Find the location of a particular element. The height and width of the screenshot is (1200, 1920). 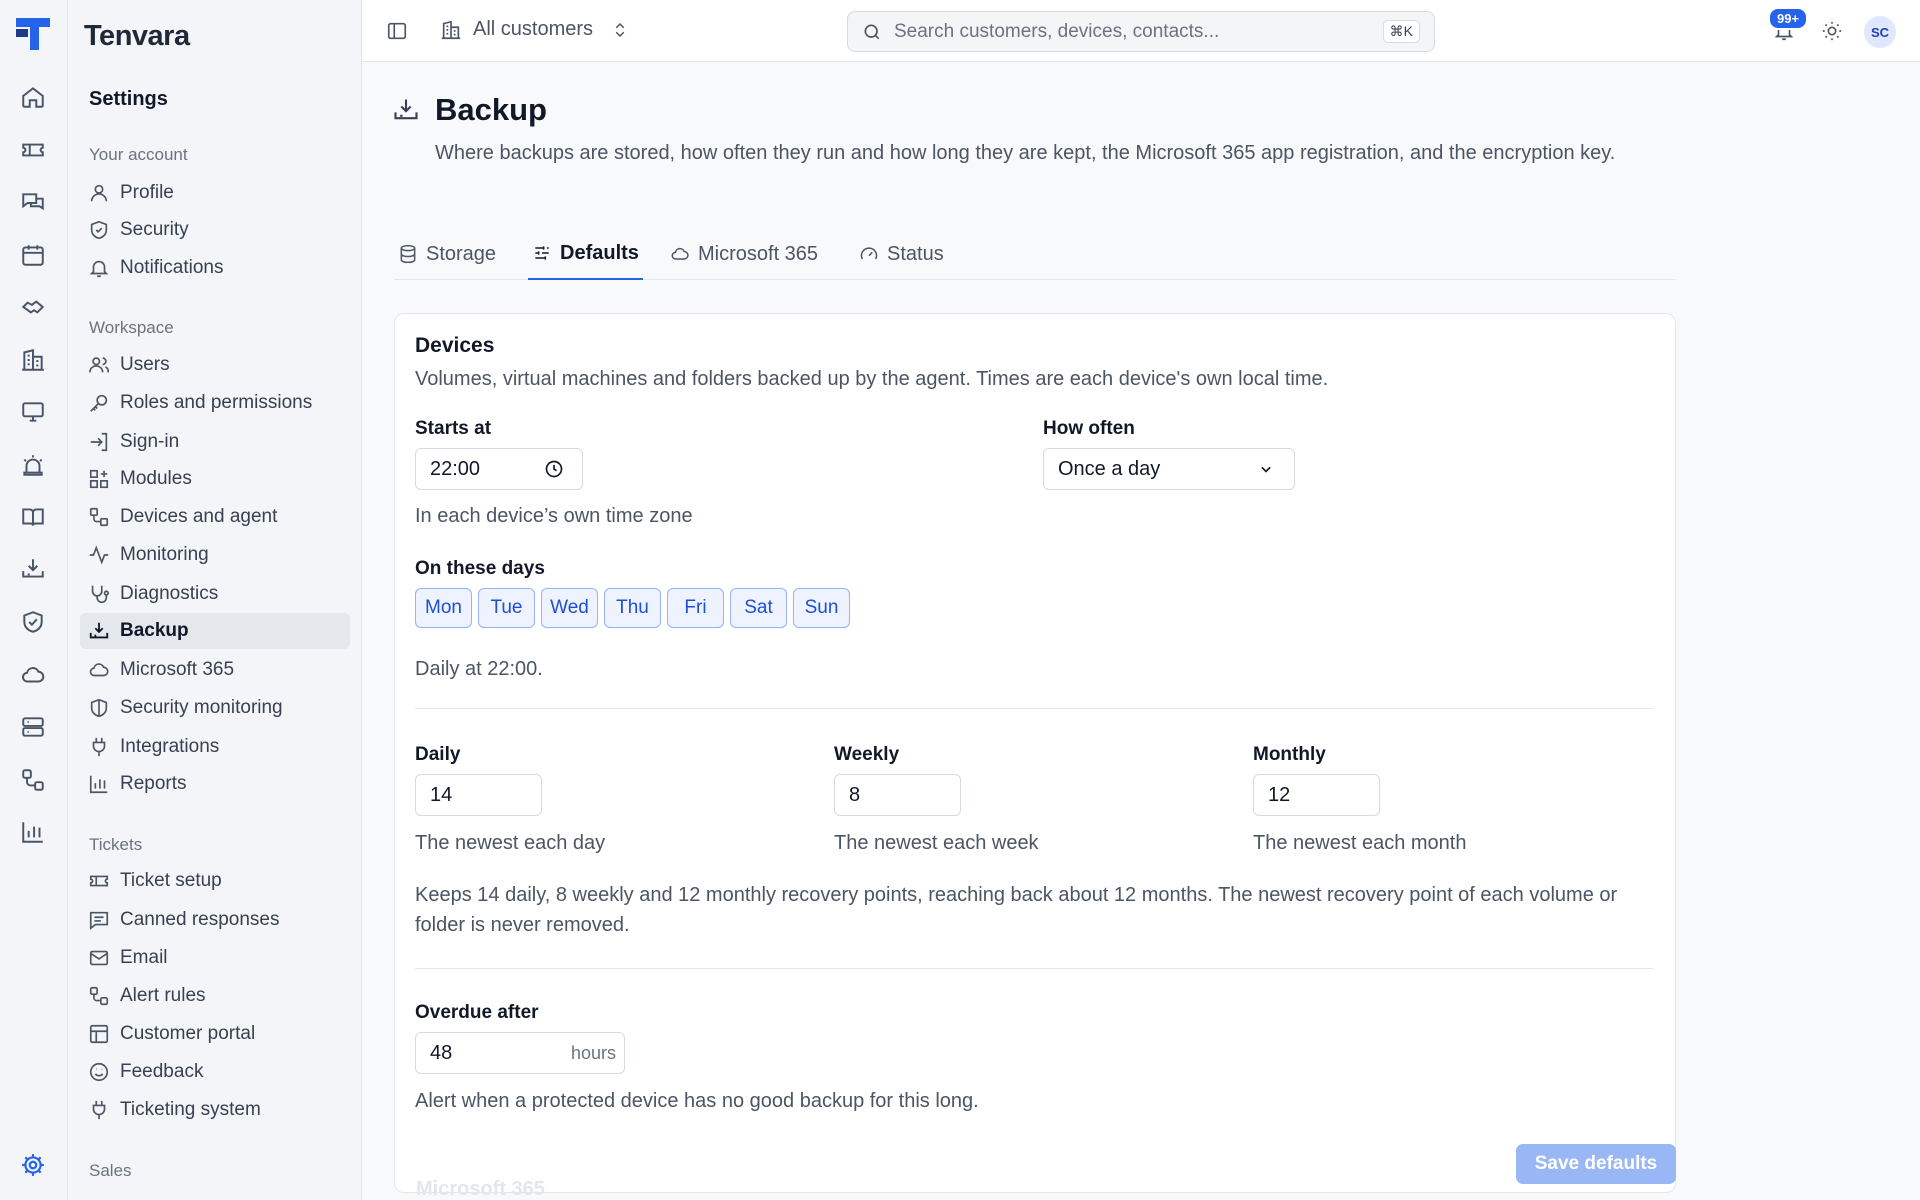

sidebar-item-label: Roles and permissions is located at coordinates (216, 402).